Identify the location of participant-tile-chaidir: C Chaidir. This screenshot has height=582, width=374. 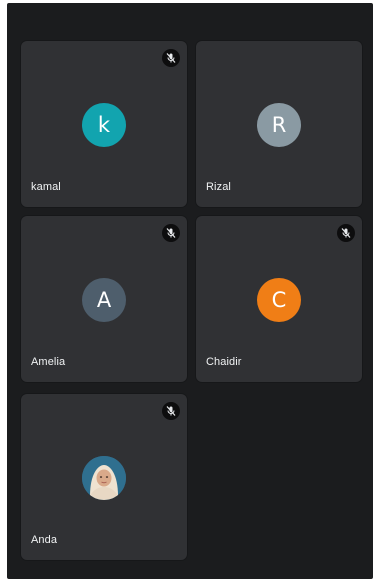
(279, 299).